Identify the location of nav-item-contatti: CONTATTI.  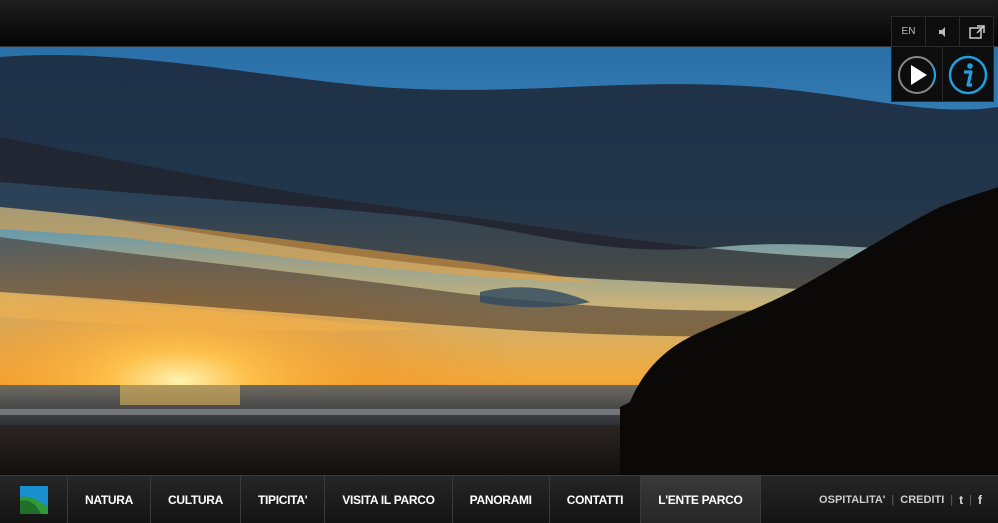
(596, 499).